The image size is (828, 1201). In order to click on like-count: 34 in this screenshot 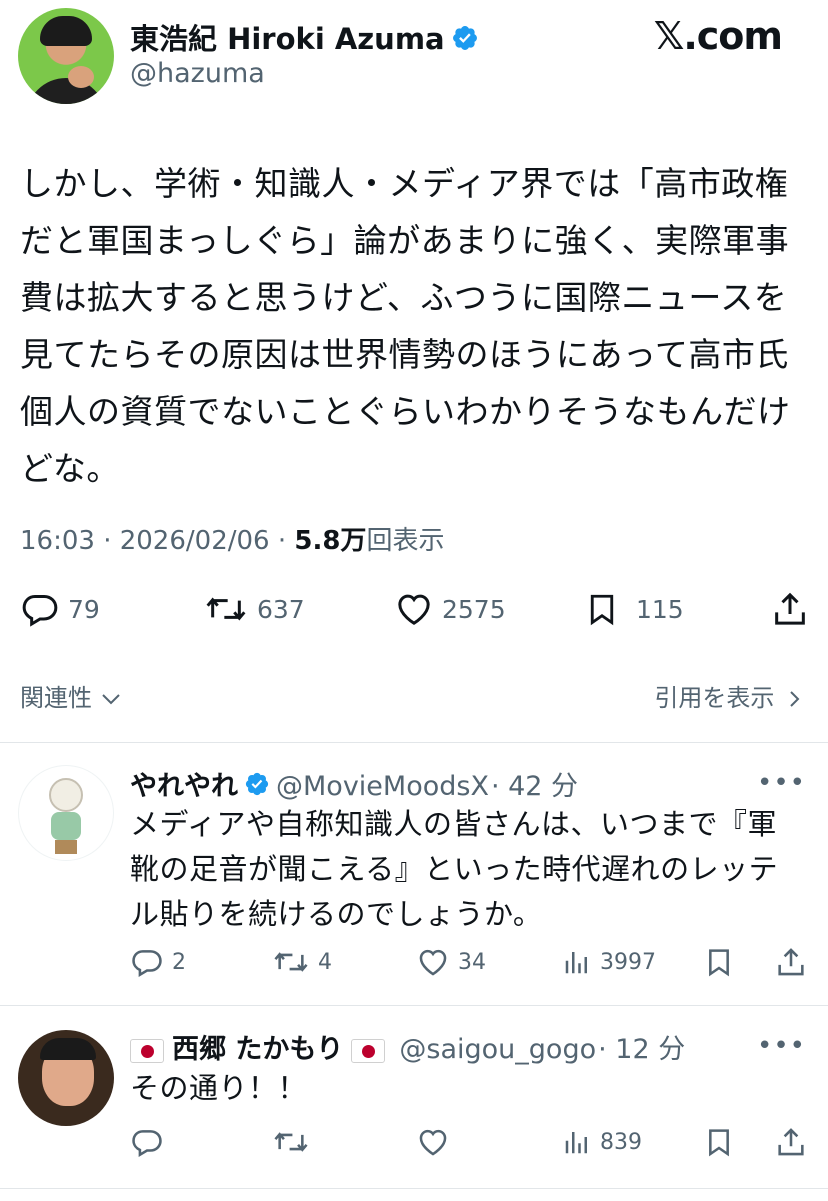, I will do `click(472, 962)`.